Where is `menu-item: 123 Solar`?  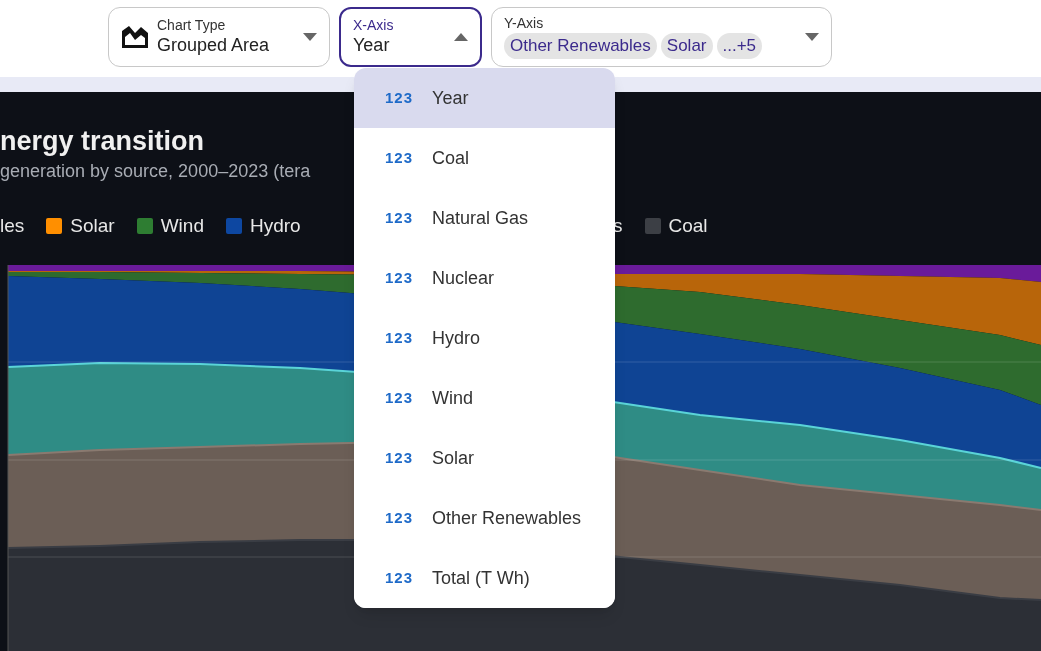 menu-item: 123 Solar is located at coordinates (484, 458).